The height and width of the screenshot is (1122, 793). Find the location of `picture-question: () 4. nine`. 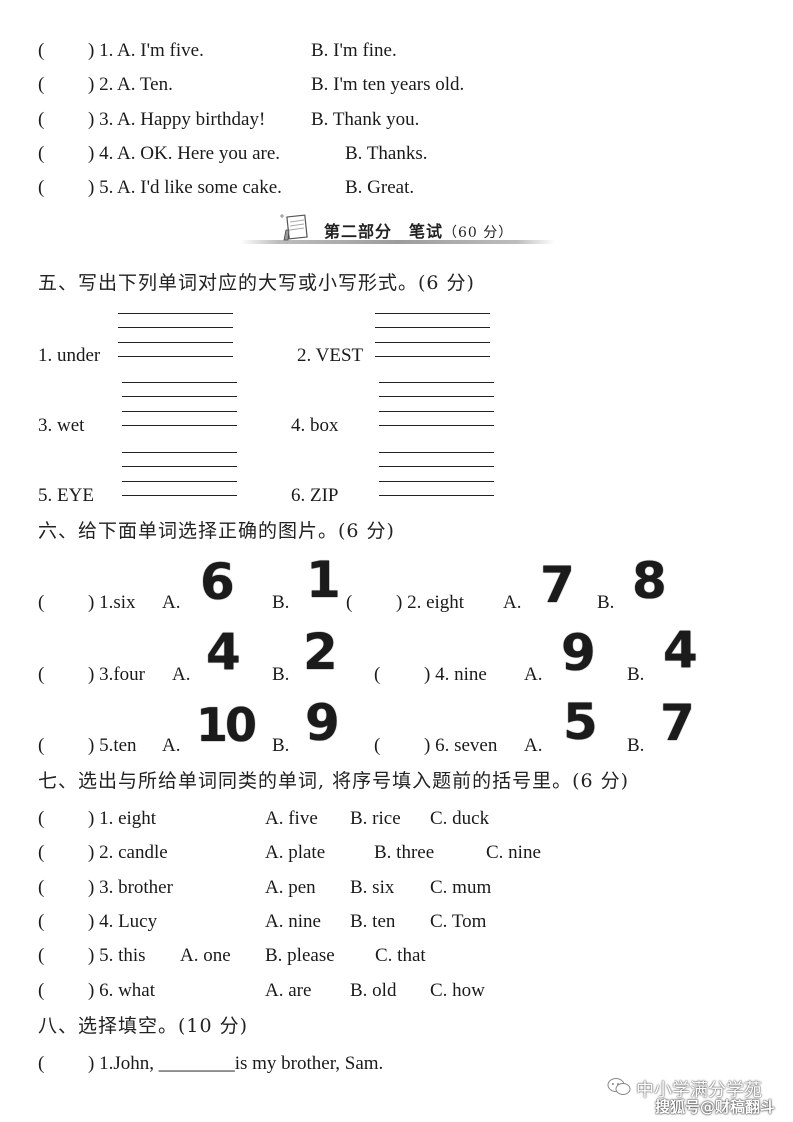

picture-question: () 4. nine is located at coordinates (430, 675).